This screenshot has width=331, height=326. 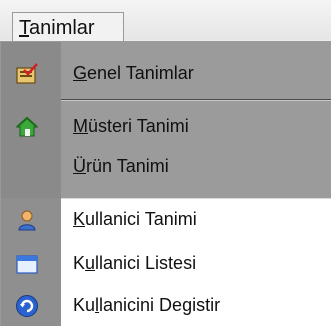 I want to click on menu-item-urun-tanimi: Ürün Tanimi, so click(x=166, y=168).